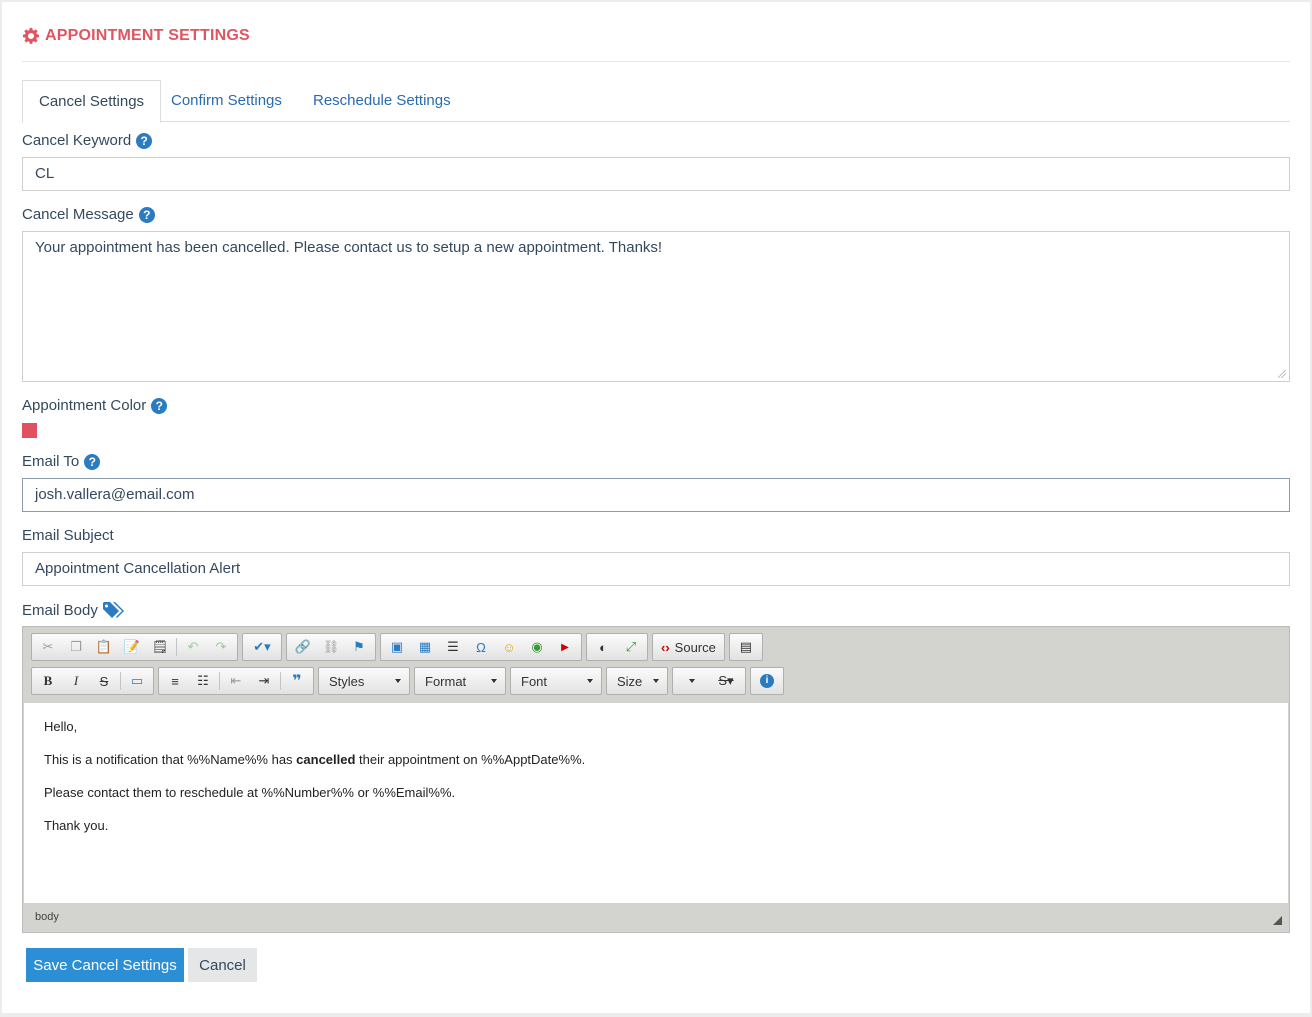 The width and height of the screenshot is (1312, 1017). I want to click on numbered-list-icon: ≡, so click(175, 681).